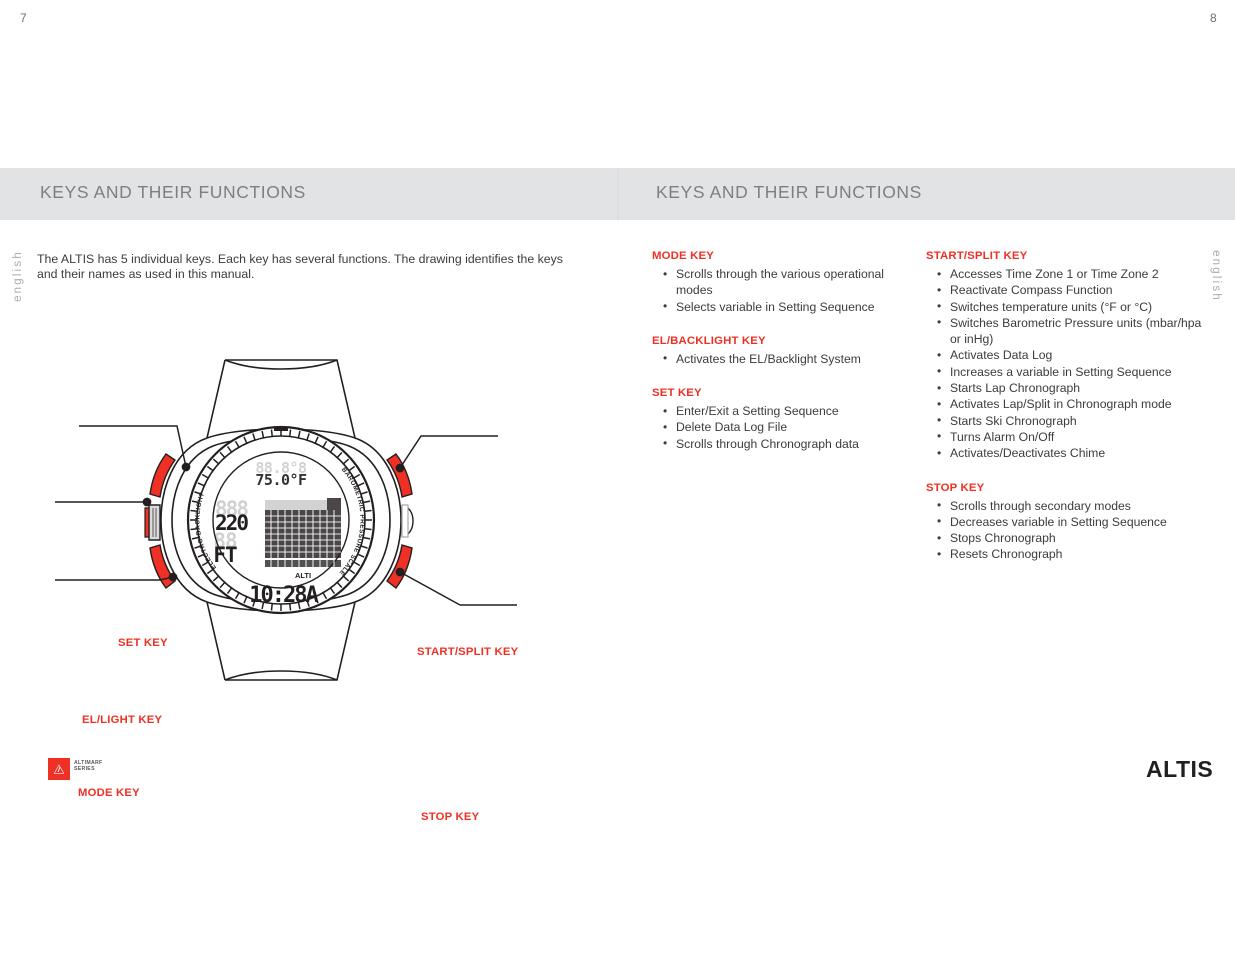 The height and width of the screenshot is (954, 1235). I want to click on page-gutter-seam, so click(618, 194).